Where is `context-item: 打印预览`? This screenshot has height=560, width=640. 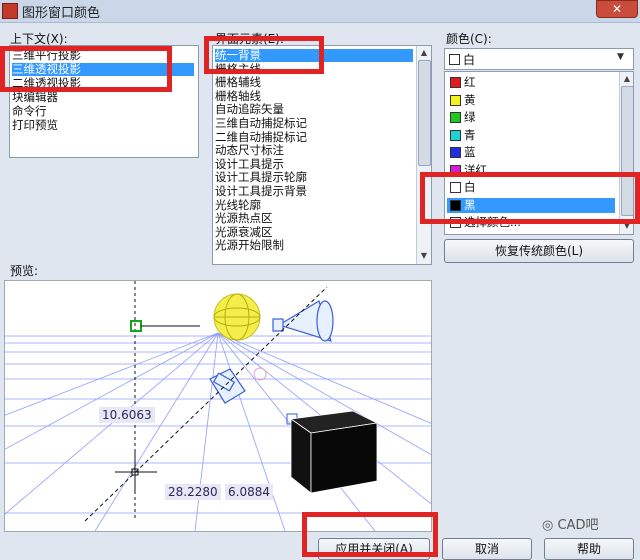
context-item: 打印预览 is located at coordinates (103, 125).